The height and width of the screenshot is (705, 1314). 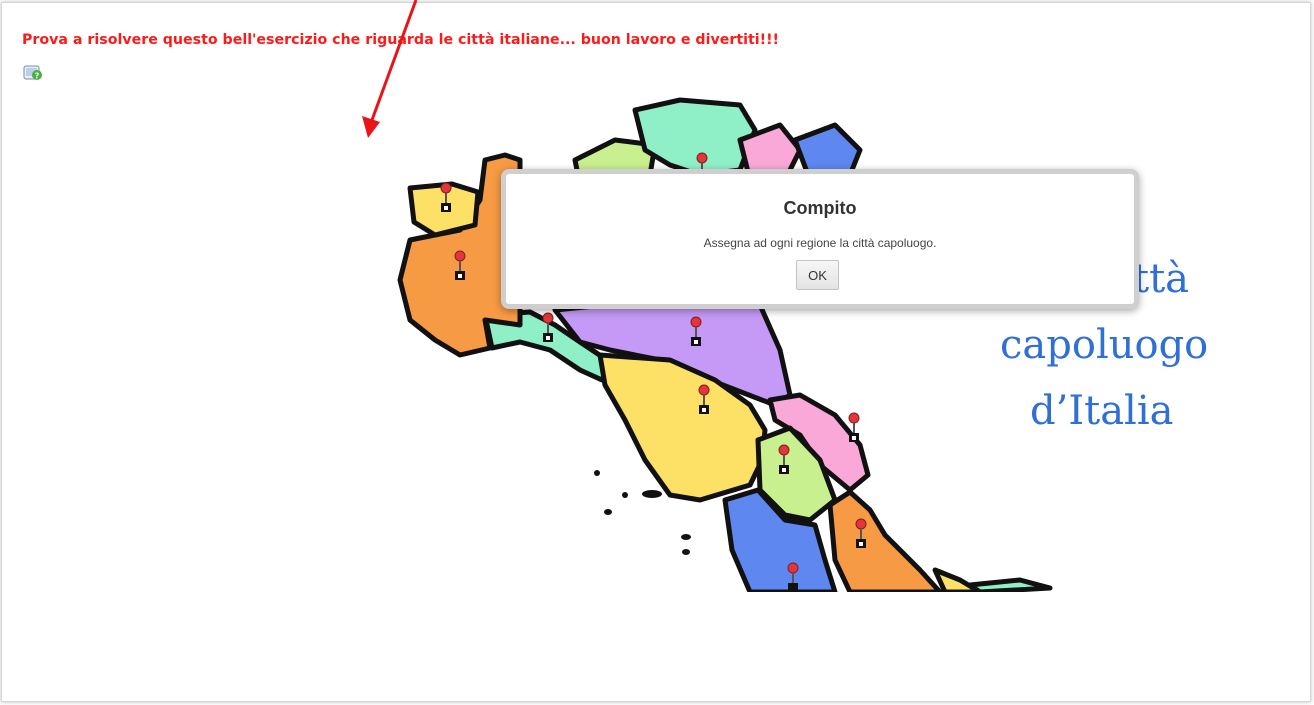 What do you see at coordinates (1102, 411) in the screenshot?
I see `map-title-line-3: d’Italia` at bounding box center [1102, 411].